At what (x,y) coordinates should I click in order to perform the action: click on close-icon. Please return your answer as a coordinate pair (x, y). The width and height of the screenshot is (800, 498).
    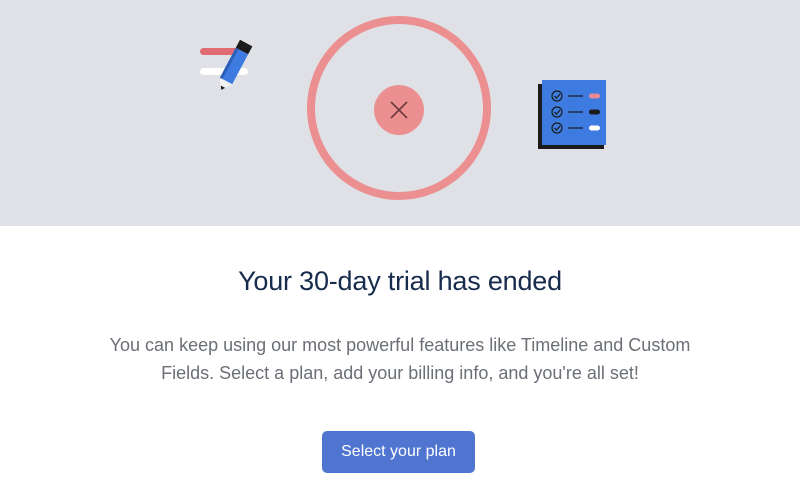
    Looking at the image, I should click on (399, 110).